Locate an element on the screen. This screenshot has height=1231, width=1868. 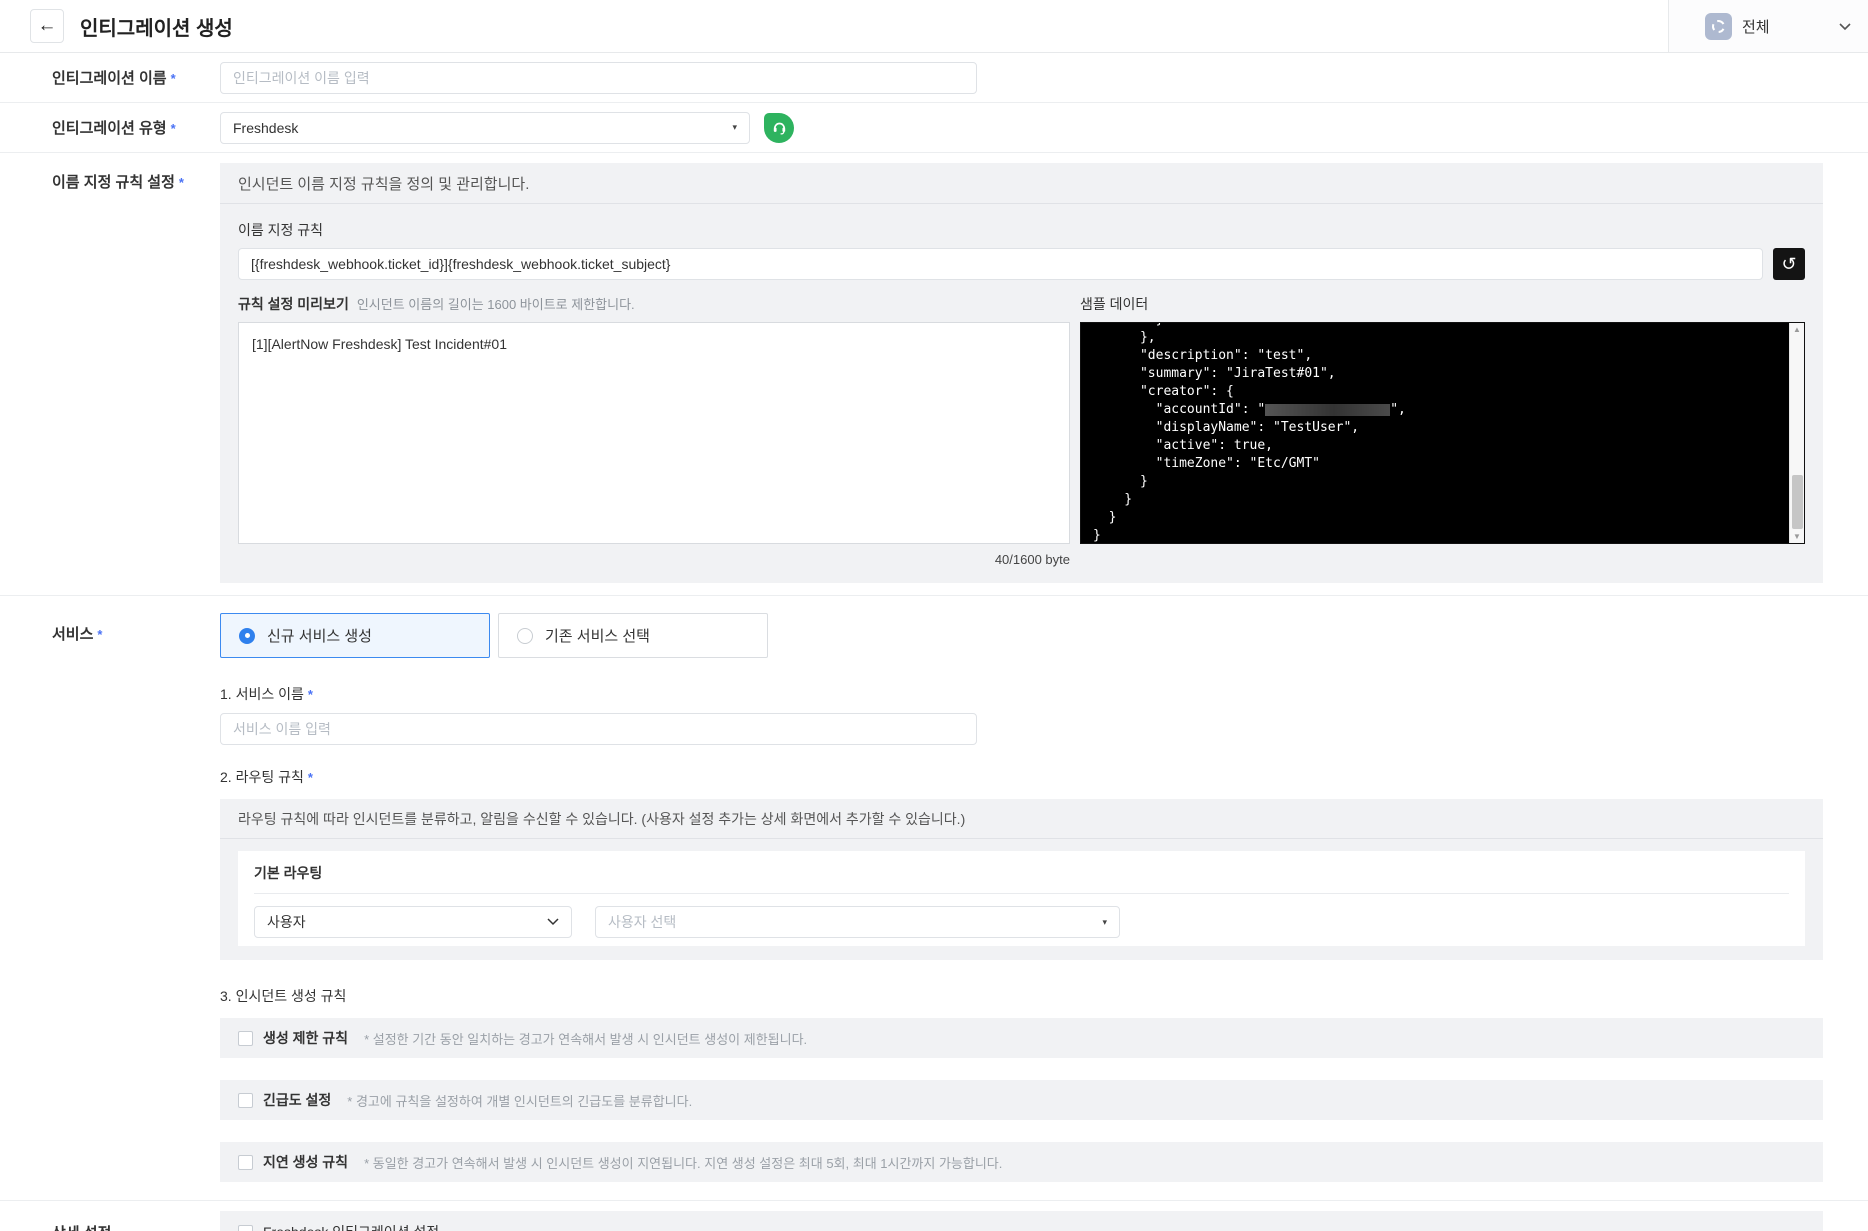
naming-rule-input is located at coordinates (1000, 264).